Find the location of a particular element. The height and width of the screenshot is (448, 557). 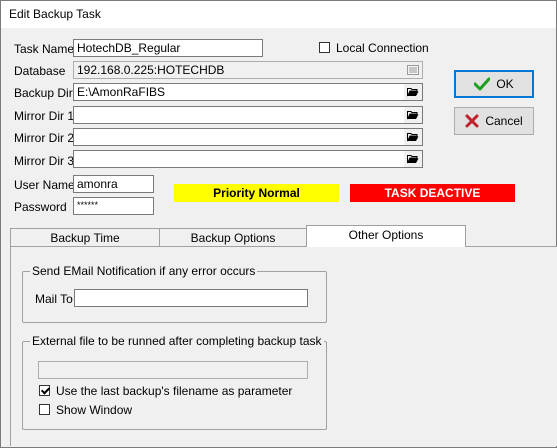

show-window-checkbox is located at coordinates (44, 409).